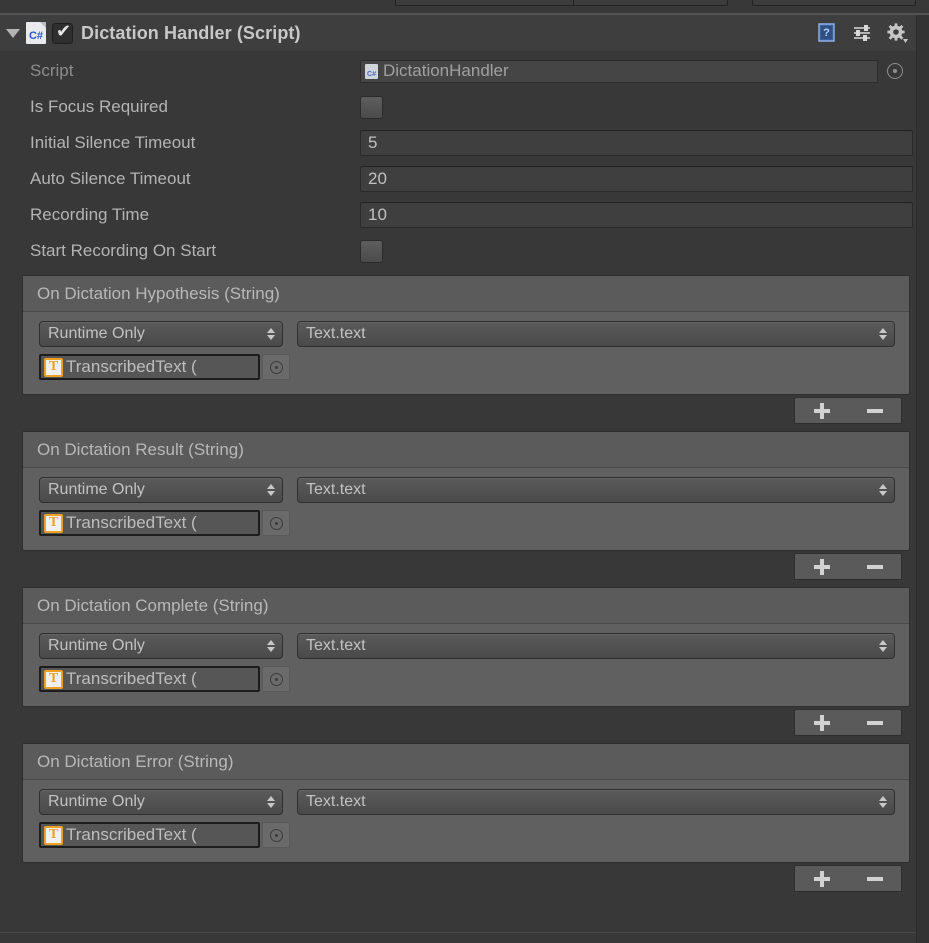 Image resolution: width=929 pixels, height=943 pixels. I want to click on property-row-is-focus-required: Is Focus Required, so click(464, 107).